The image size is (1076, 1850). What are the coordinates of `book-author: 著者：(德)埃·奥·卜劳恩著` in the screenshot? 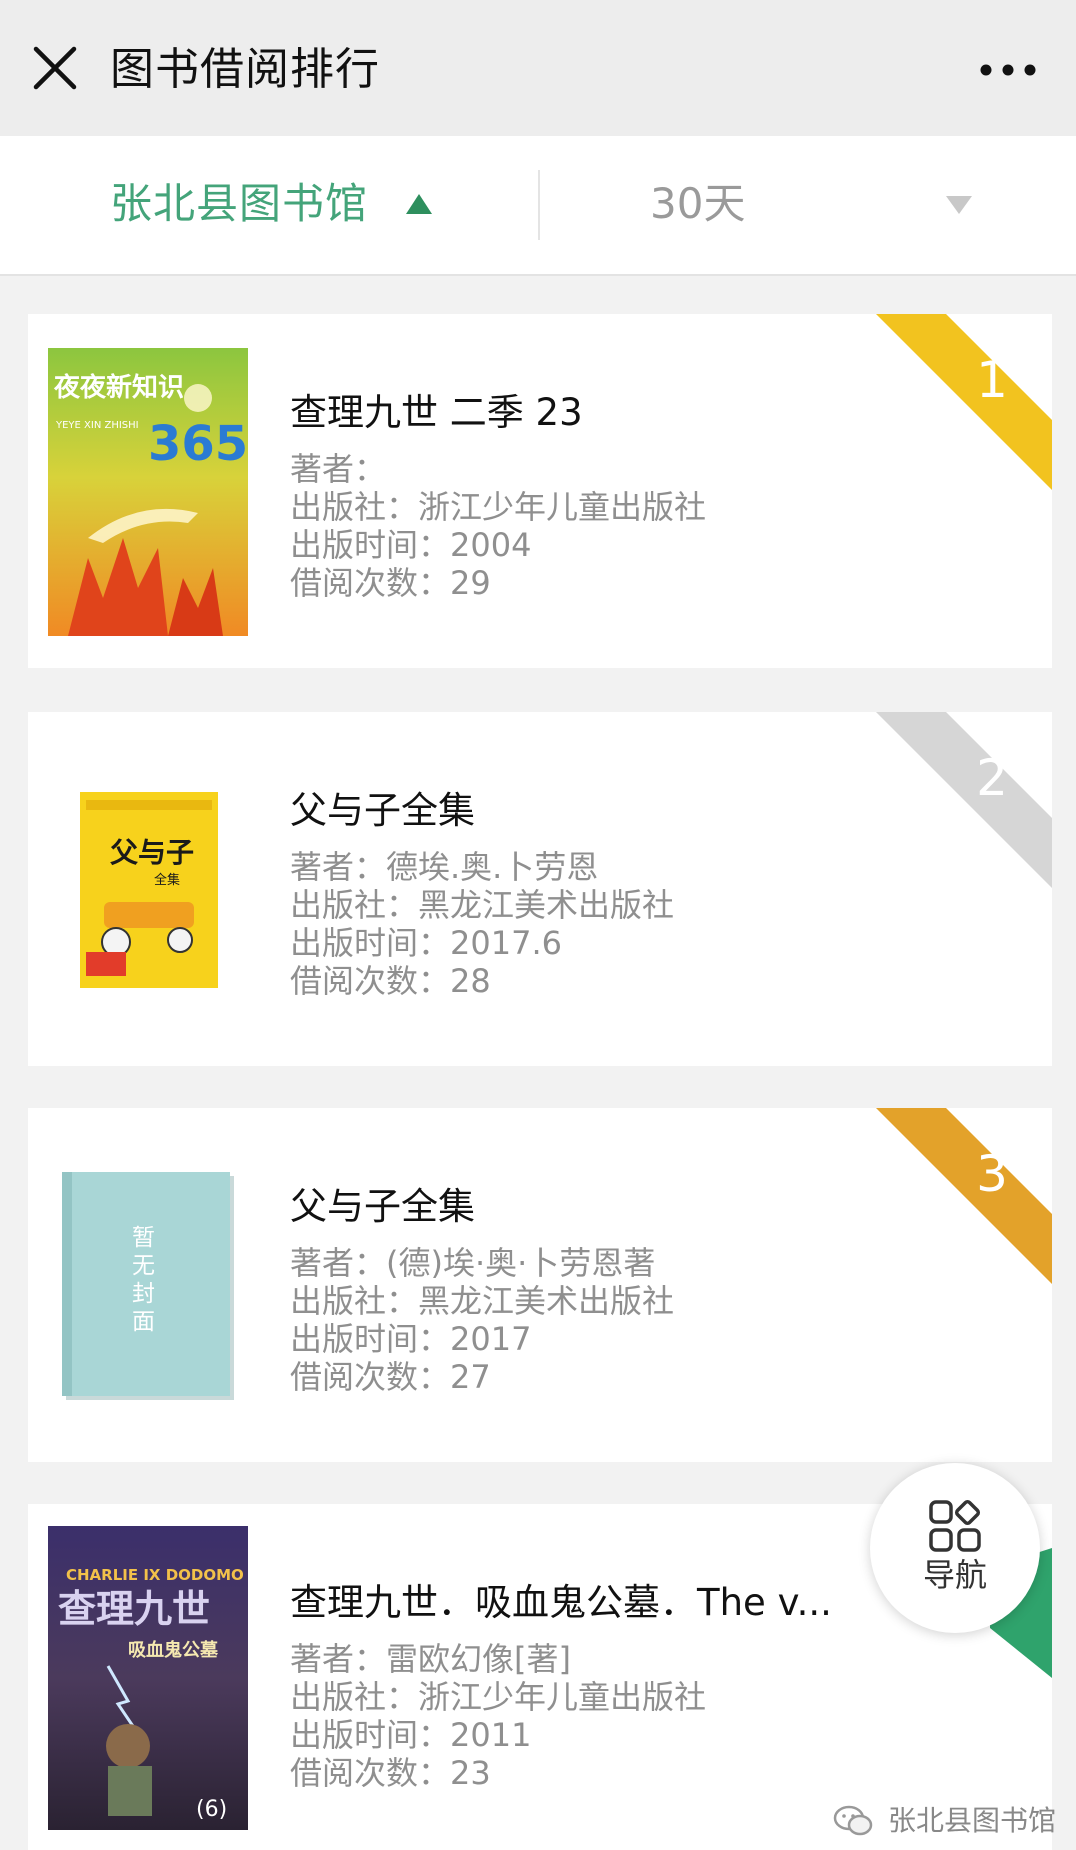 It's located at (473, 1263).